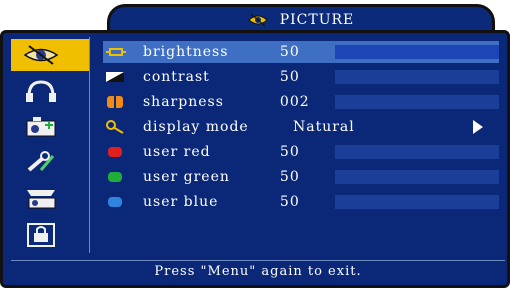  What do you see at coordinates (186, 177) in the screenshot?
I see `user-green-label: user green` at bounding box center [186, 177].